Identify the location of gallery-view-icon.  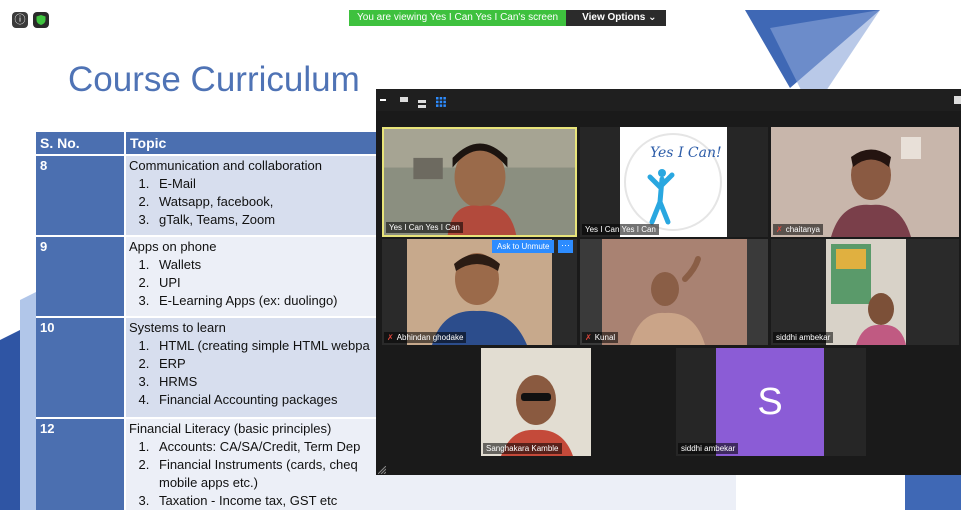
(441, 100).